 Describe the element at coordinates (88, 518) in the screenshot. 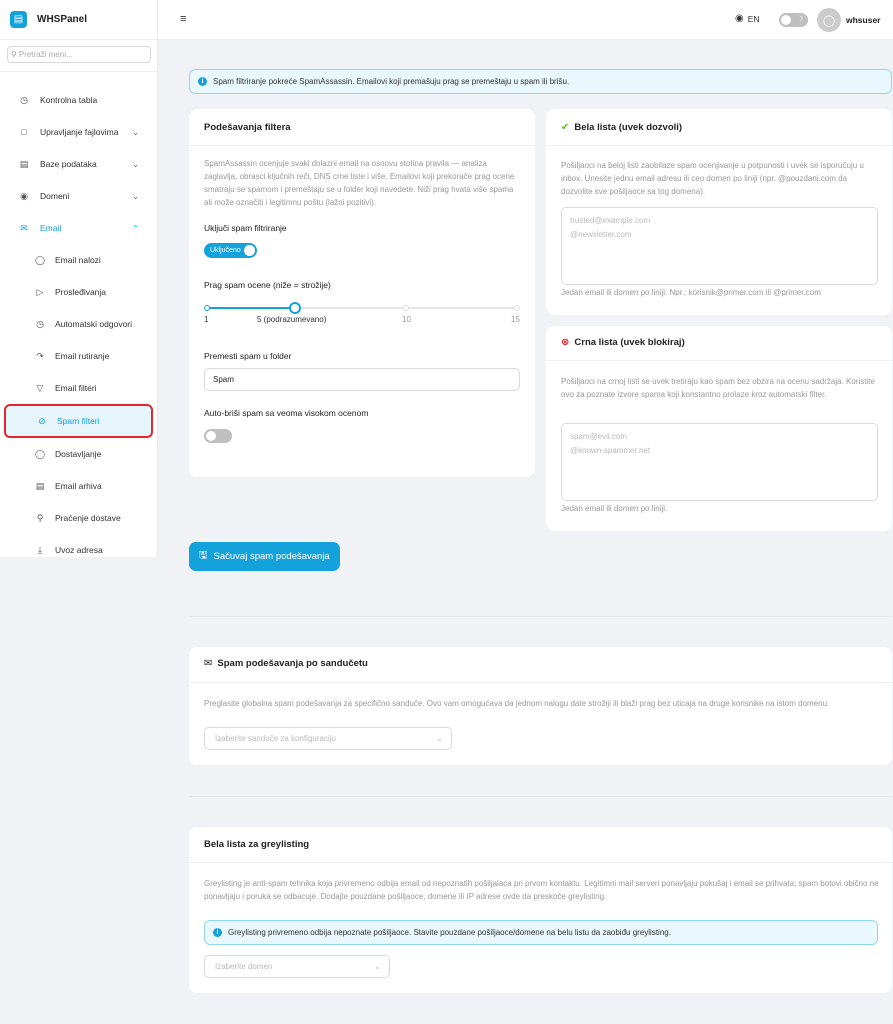

I see `sidebar-item-label: Praćenje dostave` at that location.